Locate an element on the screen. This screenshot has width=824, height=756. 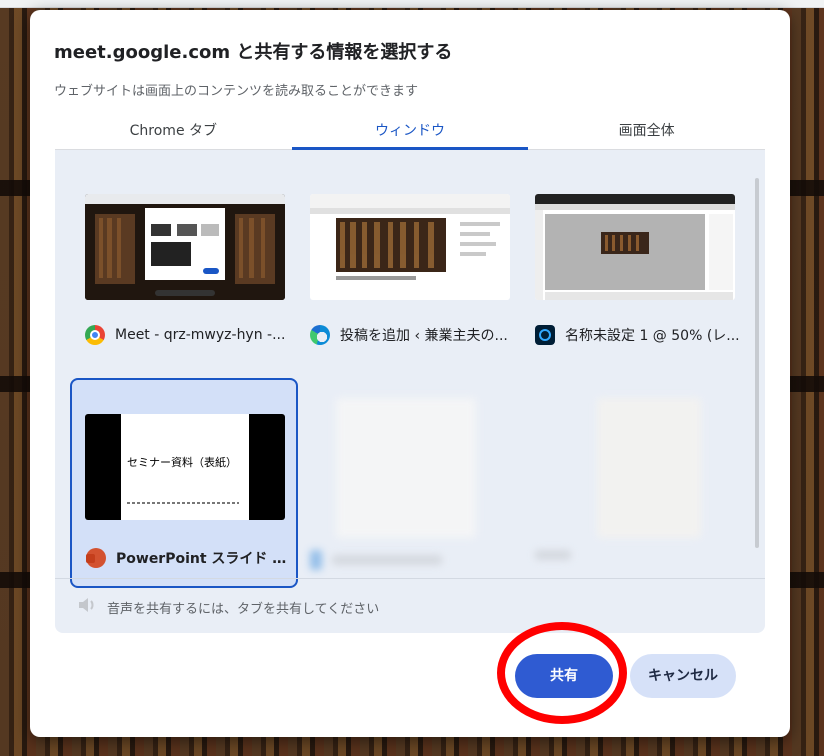
tab-window: ウィンドウ is located at coordinates (410, 132).